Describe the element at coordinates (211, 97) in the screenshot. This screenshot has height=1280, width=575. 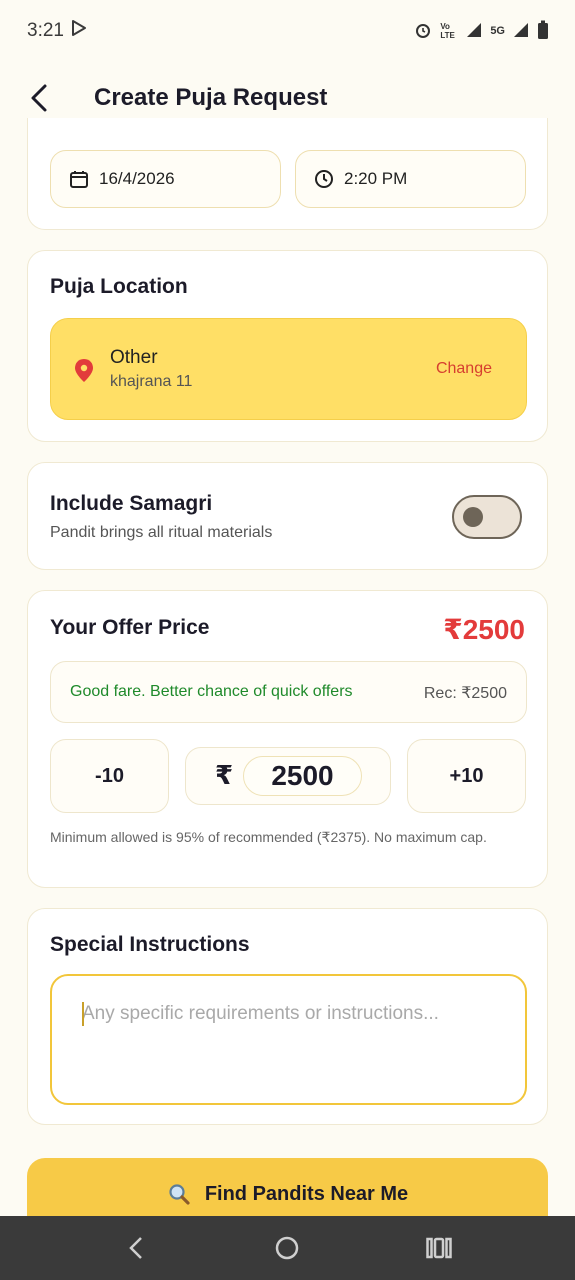
I see `page-title: Create Puja Request` at that location.